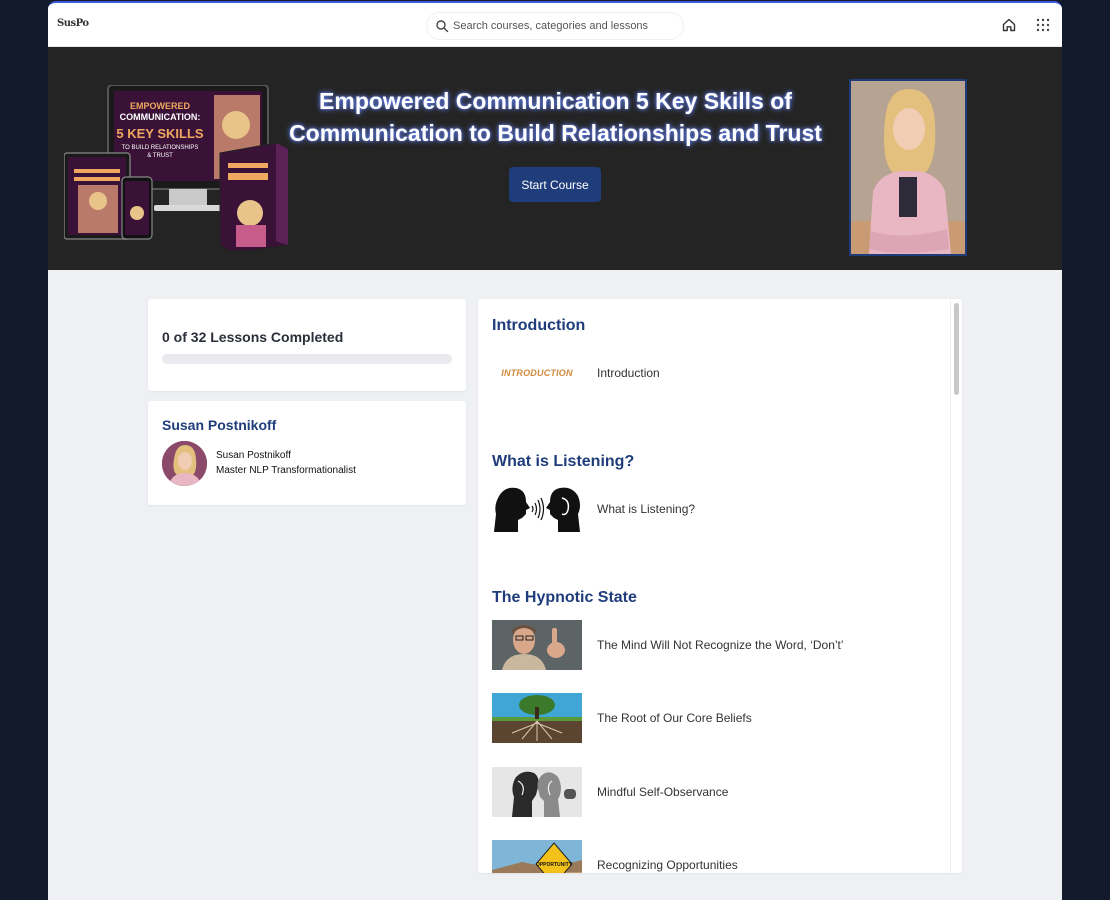 The image size is (1110, 900). What do you see at coordinates (160, 133) in the screenshot?
I see `promo-text-3: 5 KEY SKILLS` at bounding box center [160, 133].